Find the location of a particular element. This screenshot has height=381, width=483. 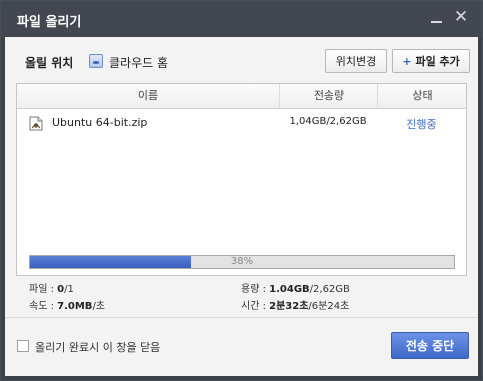

files-stat: 파일 : 0/1 is located at coordinates (51, 287).